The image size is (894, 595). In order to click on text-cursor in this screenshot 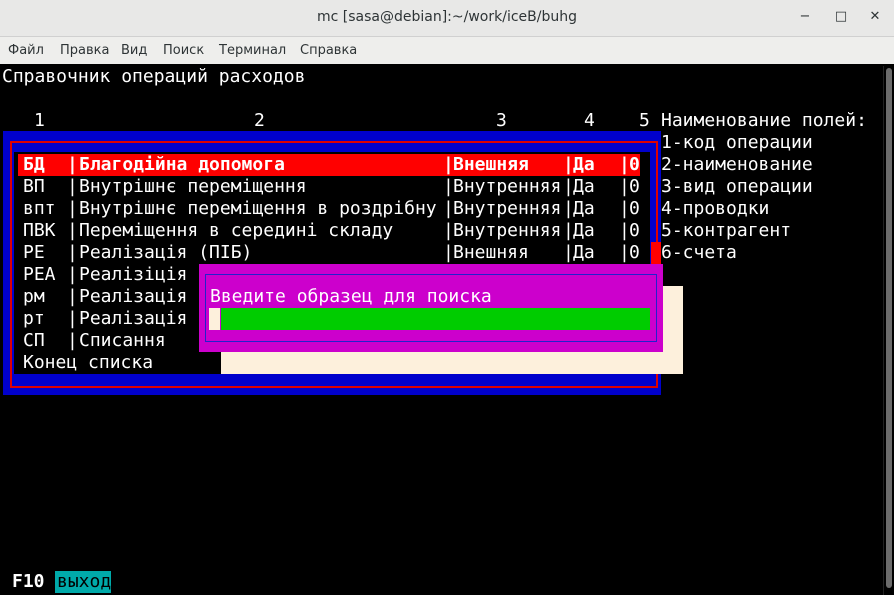, I will do `click(214, 319)`.